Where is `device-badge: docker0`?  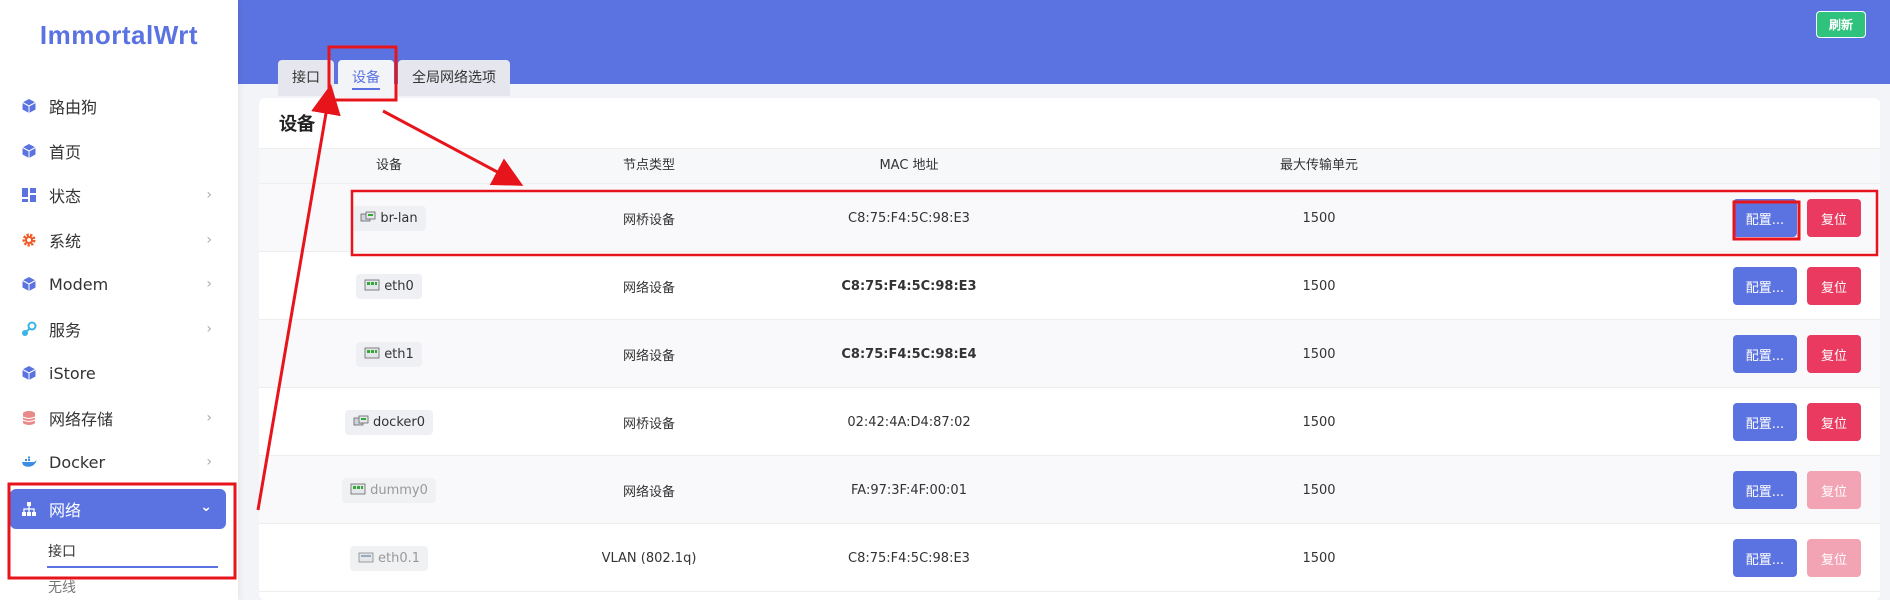 device-badge: docker0 is located at coordinates (389, 422).